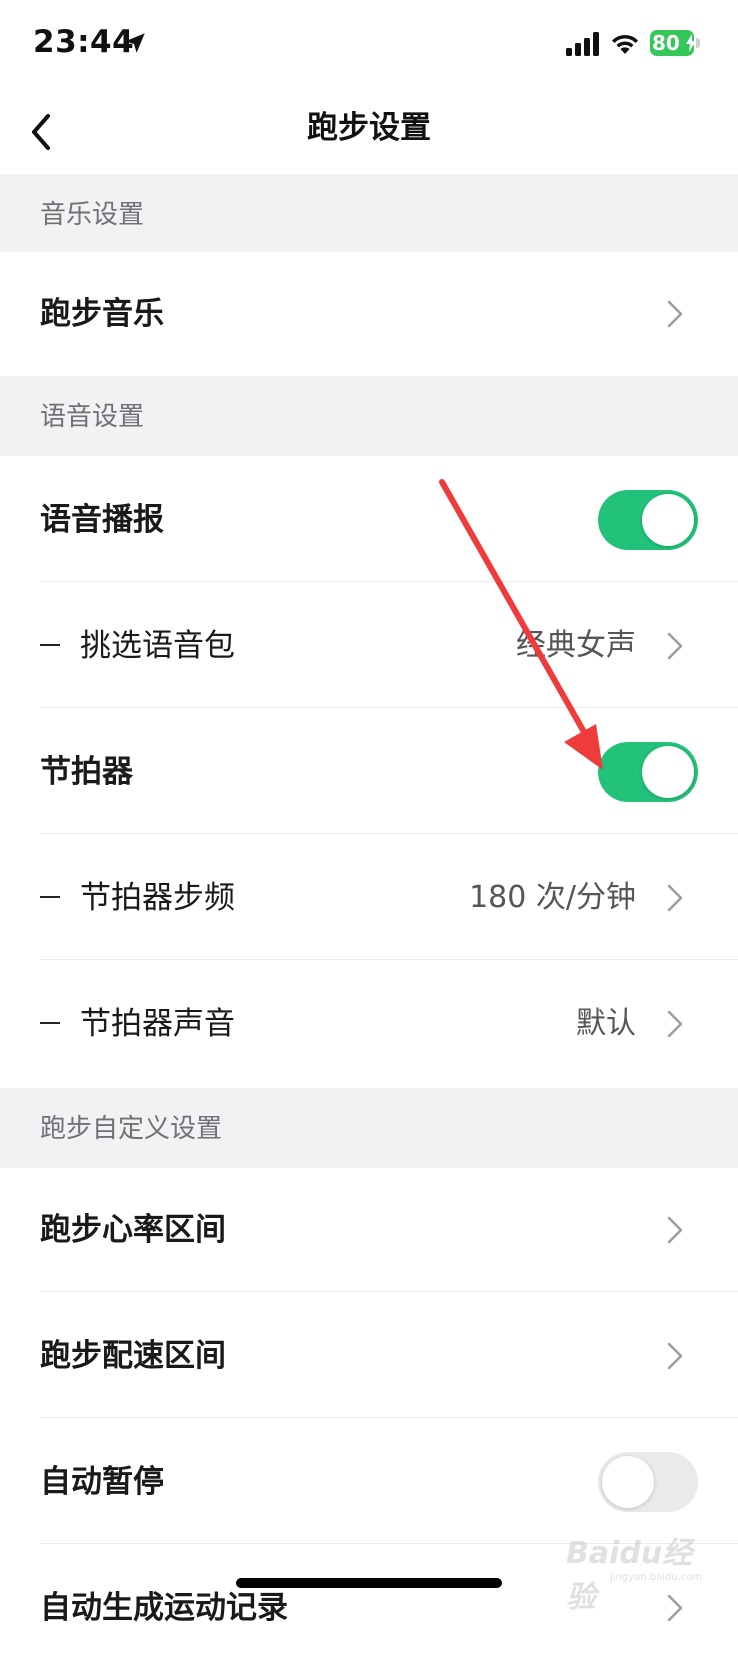  Describe the element at coordinates (552, 897) in the screenshot. I see `row-value: 180 次/分钟` at that location.